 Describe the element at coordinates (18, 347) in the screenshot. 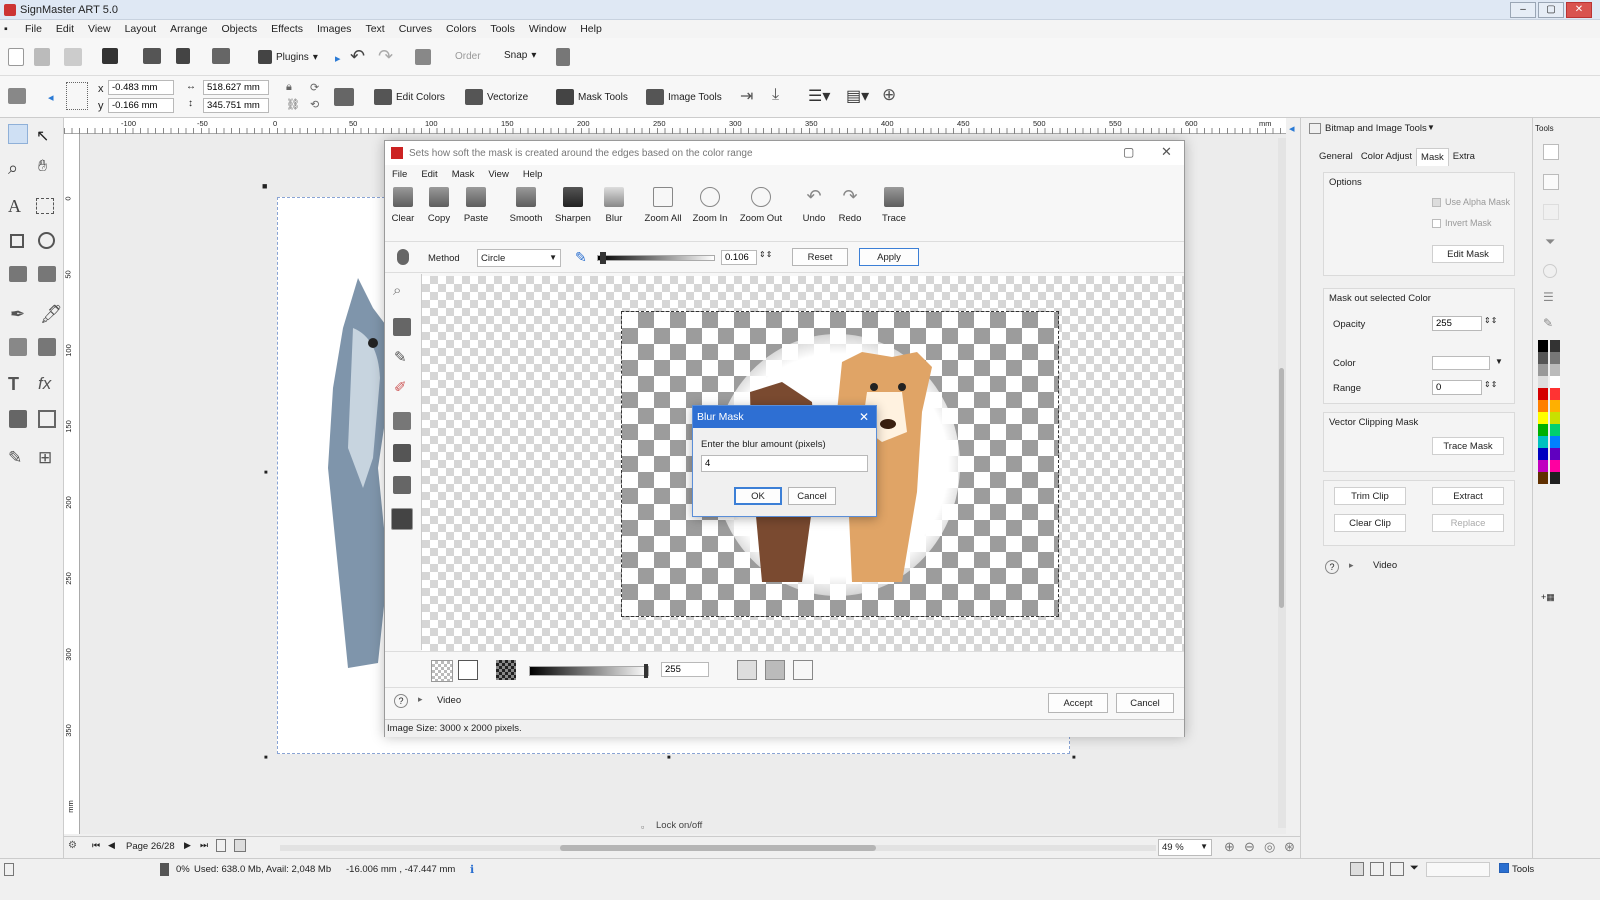

I see `fill-tool-icon` at that location.